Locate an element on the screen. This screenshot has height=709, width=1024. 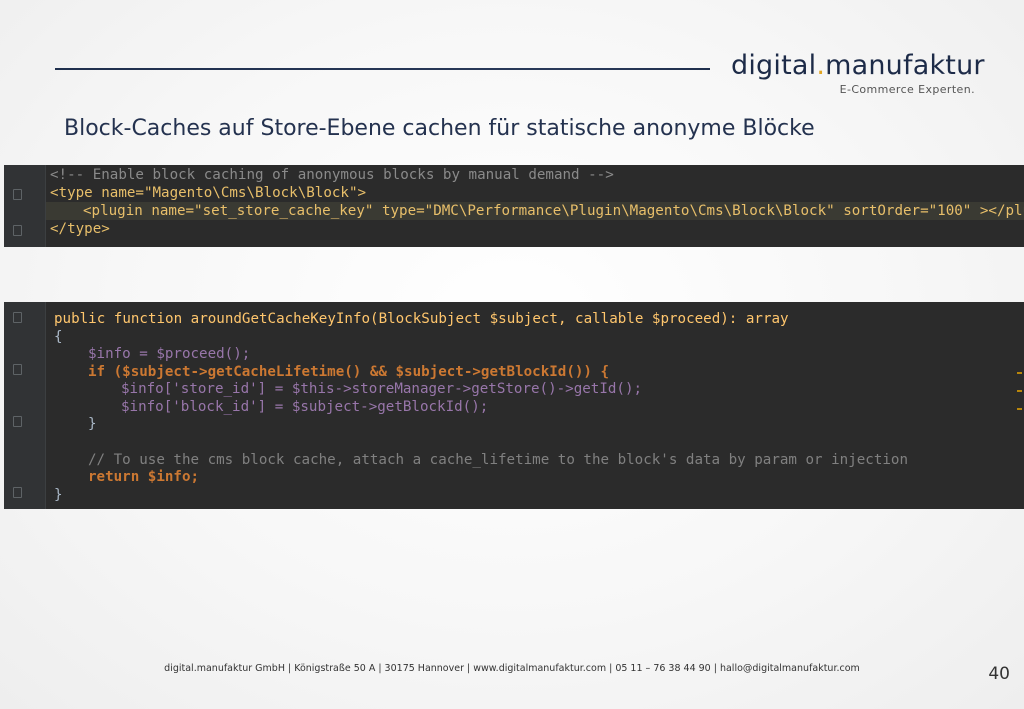
brand-tagline: E-Commerce Experten. is located at coordinates (907, 89).